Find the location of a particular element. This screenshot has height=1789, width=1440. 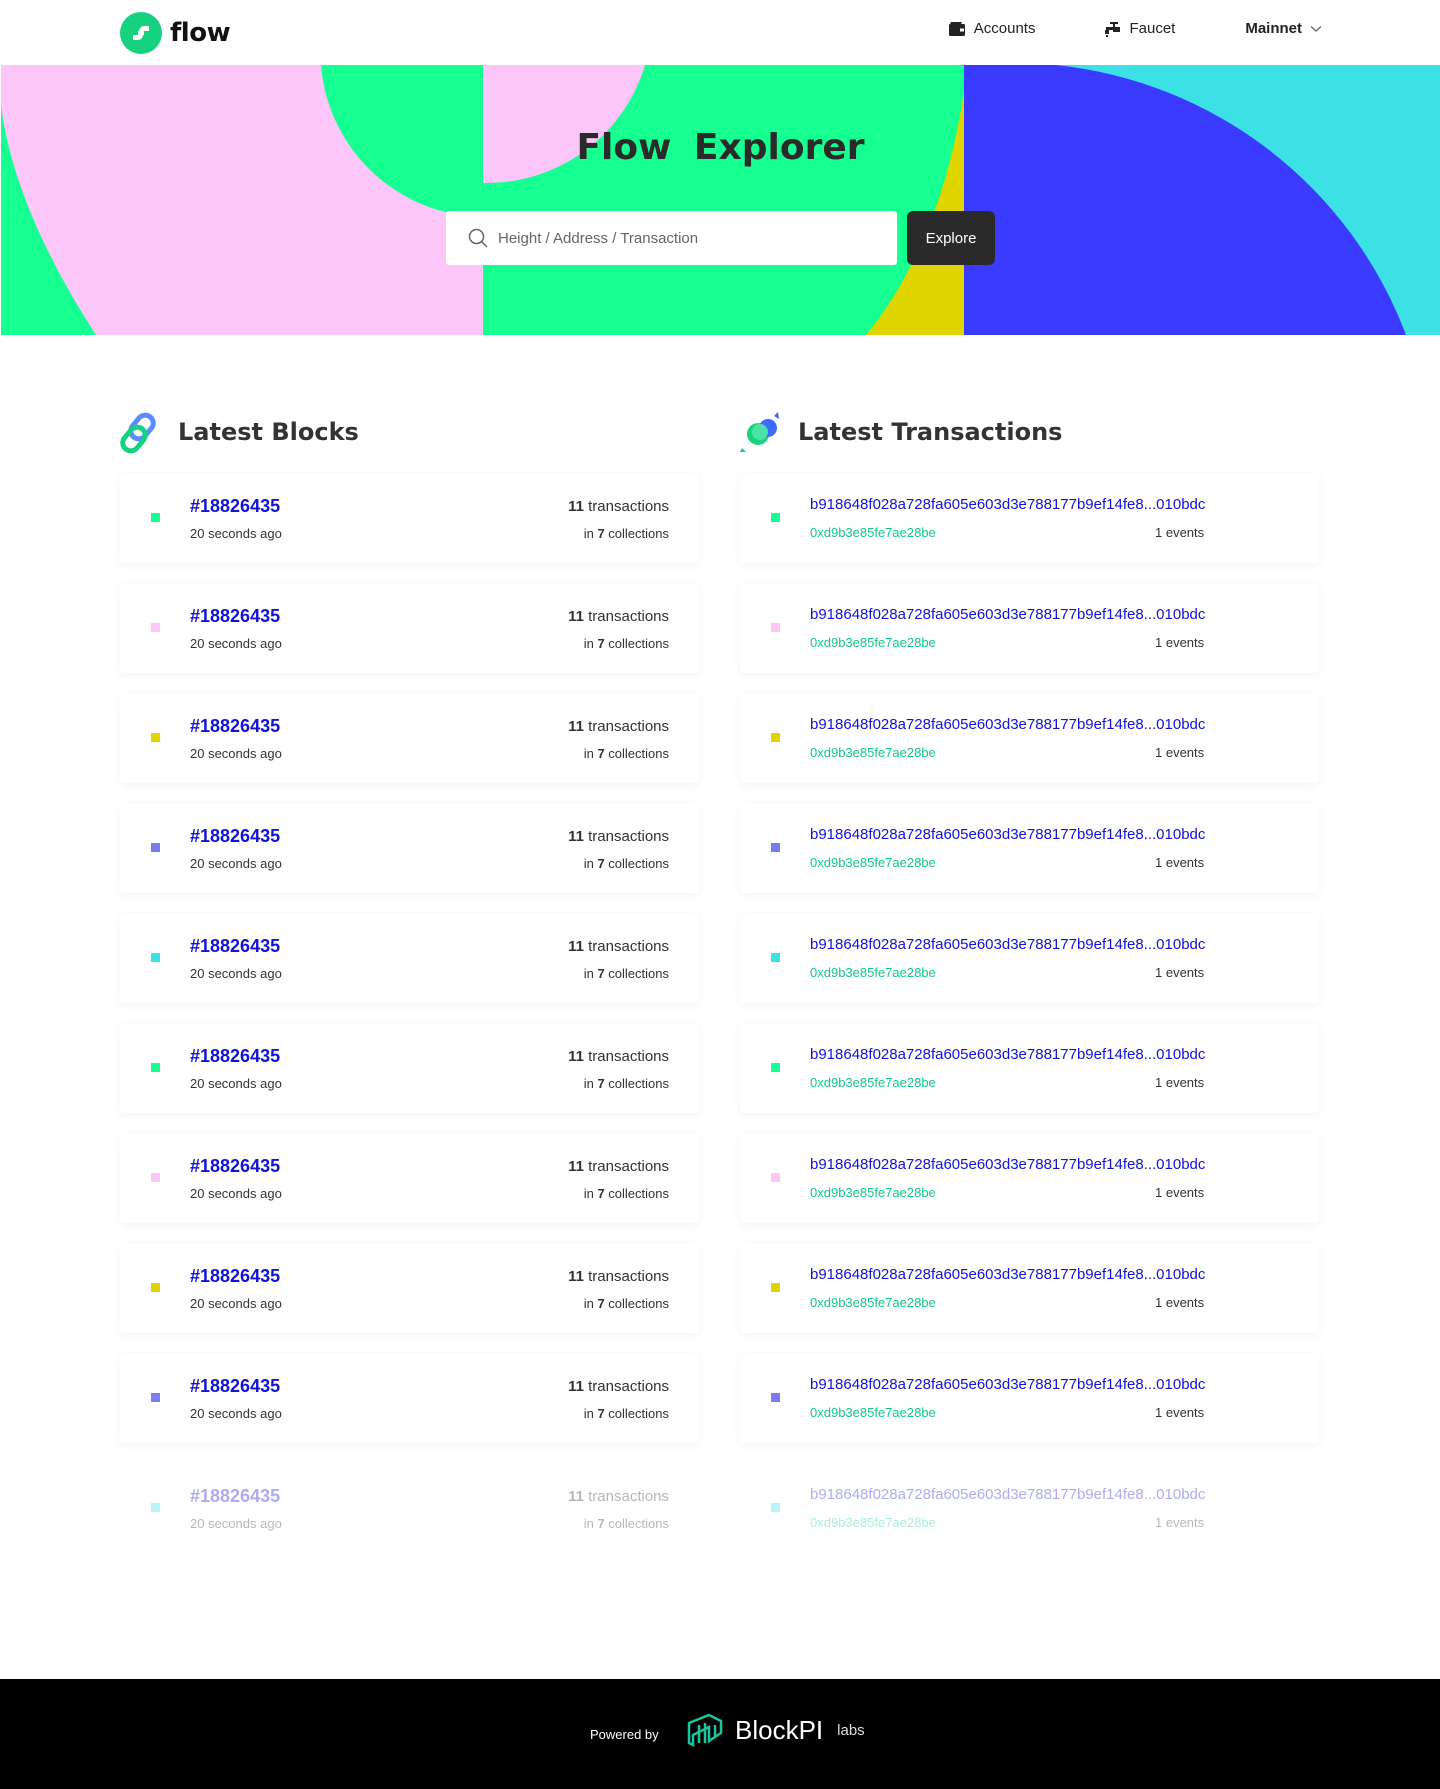

transaction-events: 1 events is located at coordinates (1180, 532).